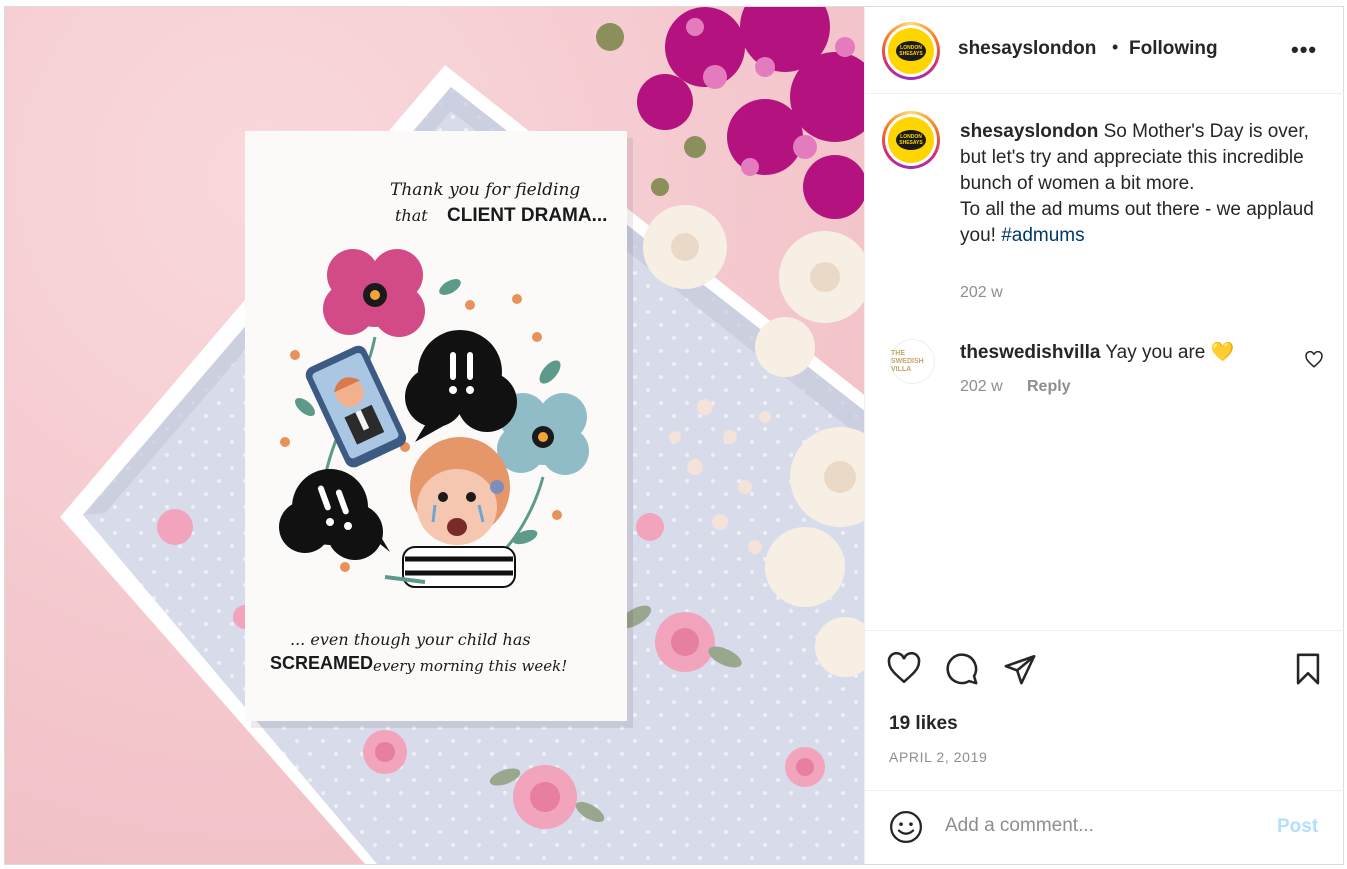 The width and height of the screenshot is (1347, 869). Describe the element at coordinates (1304, 50) in the screenshot. I see `more-horizontal-icon: •••` at that location.